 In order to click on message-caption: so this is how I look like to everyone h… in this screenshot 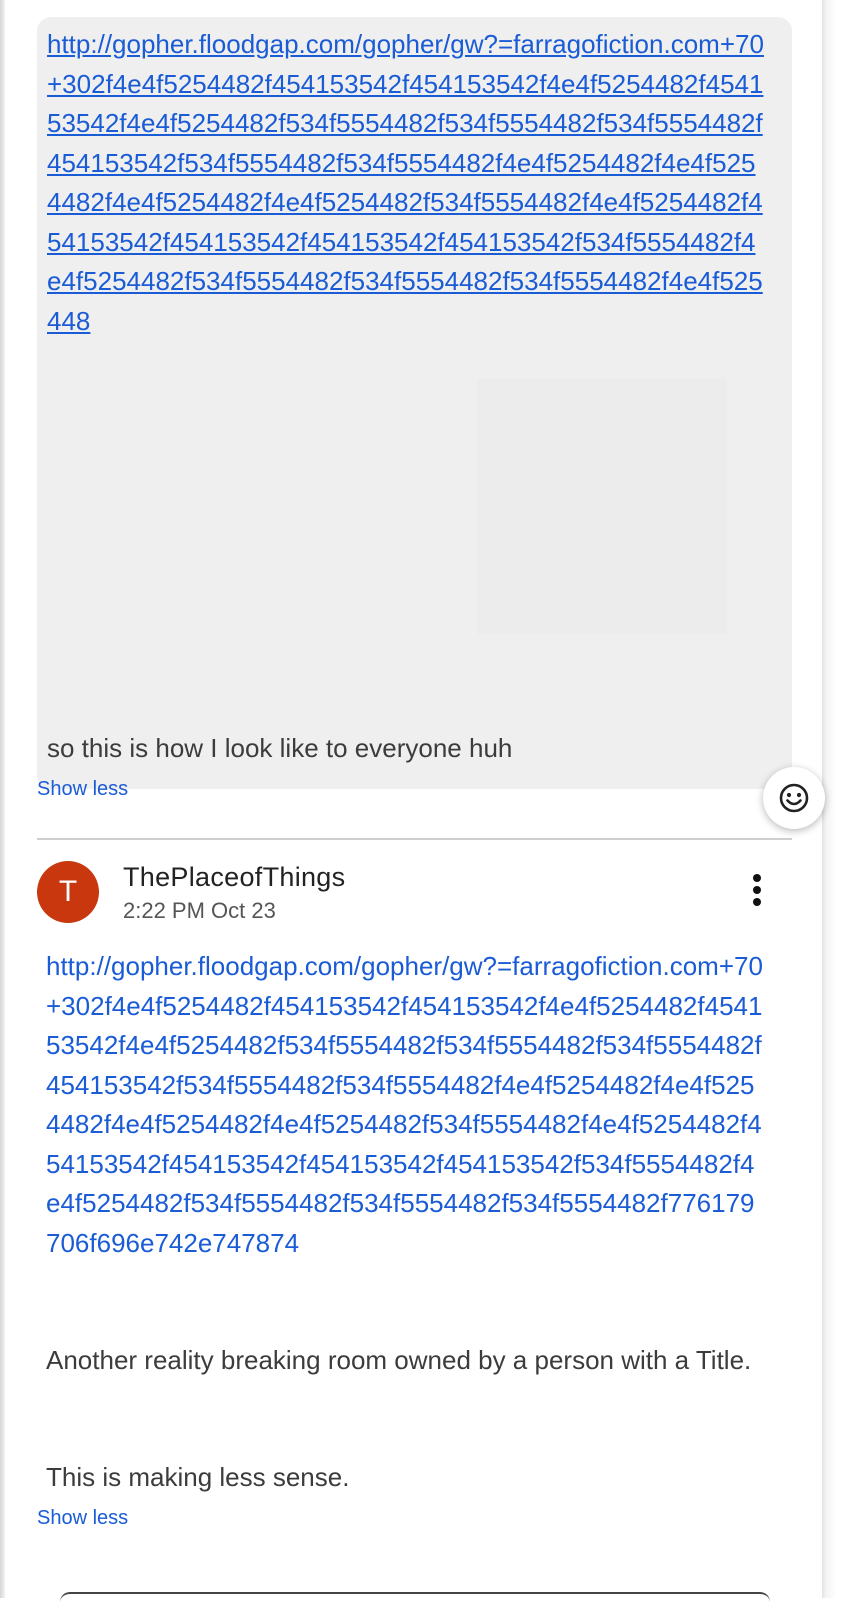, I will do `click(280, 748)`.